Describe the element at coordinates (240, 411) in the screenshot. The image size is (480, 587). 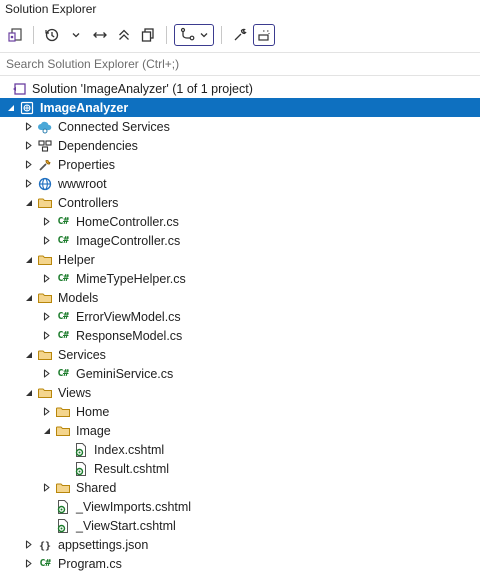
I see `tree-item: Home` at that location.